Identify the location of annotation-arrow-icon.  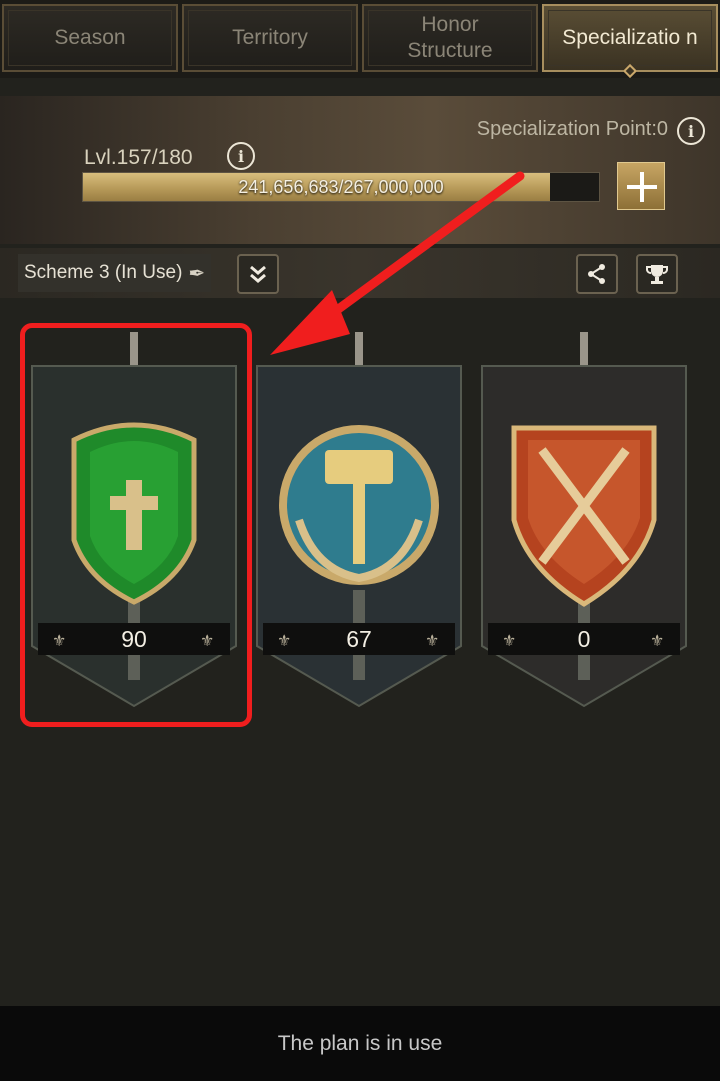
(397, 263).